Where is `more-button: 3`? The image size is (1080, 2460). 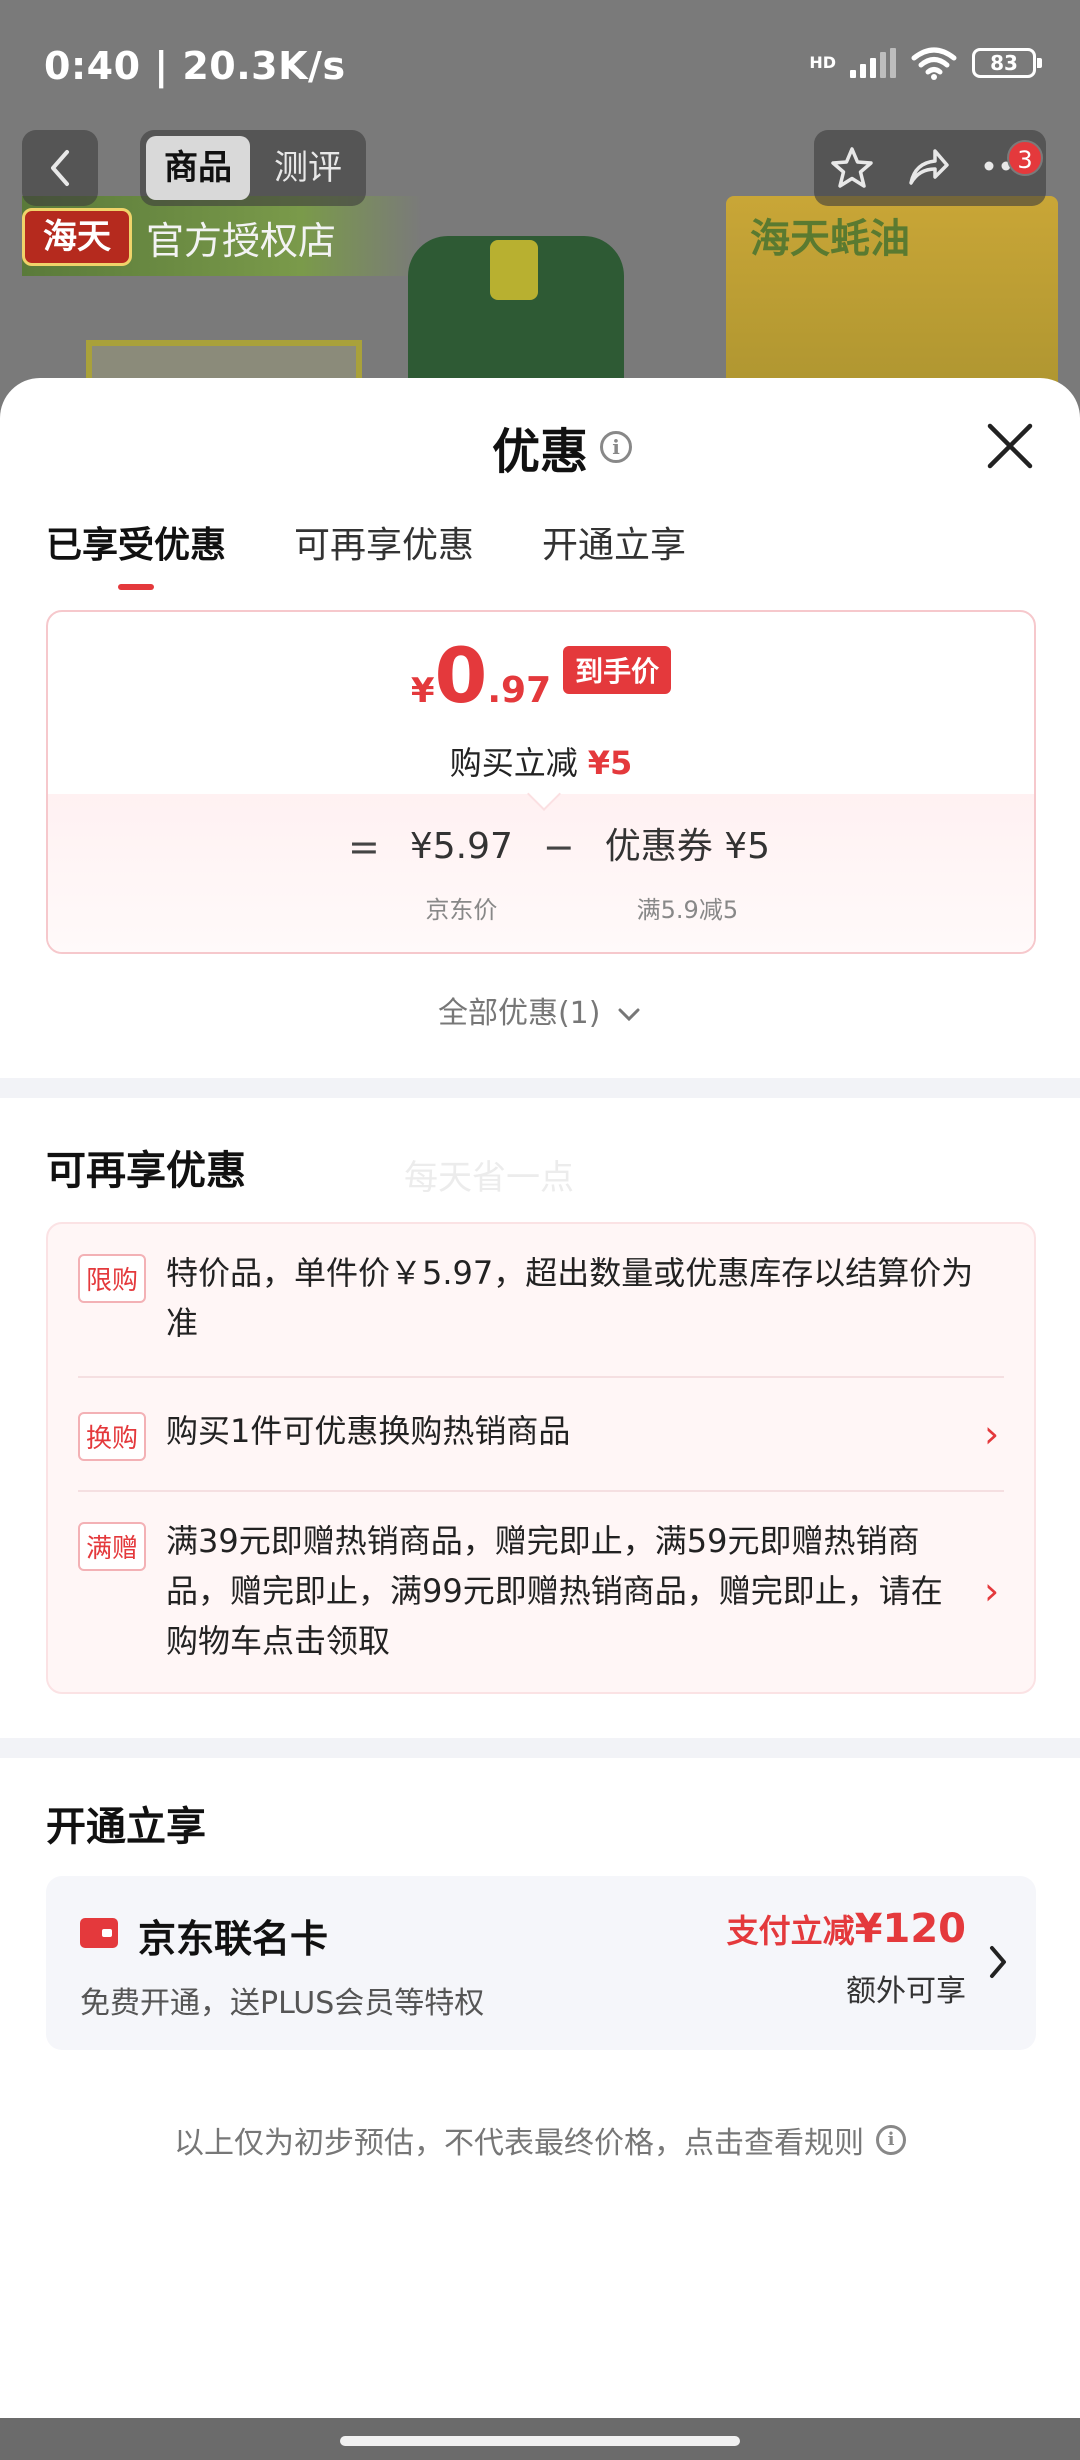 more-button: 3 is located at coordinates (1012, 160).